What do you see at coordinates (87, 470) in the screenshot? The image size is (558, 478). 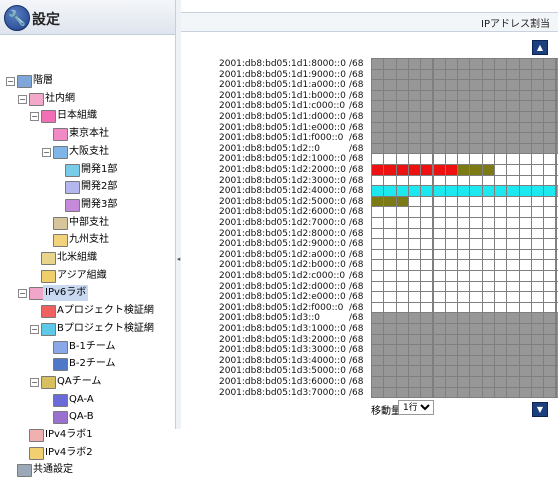 I see `tree-node: 共通設定` at bounding box center [87, 470].